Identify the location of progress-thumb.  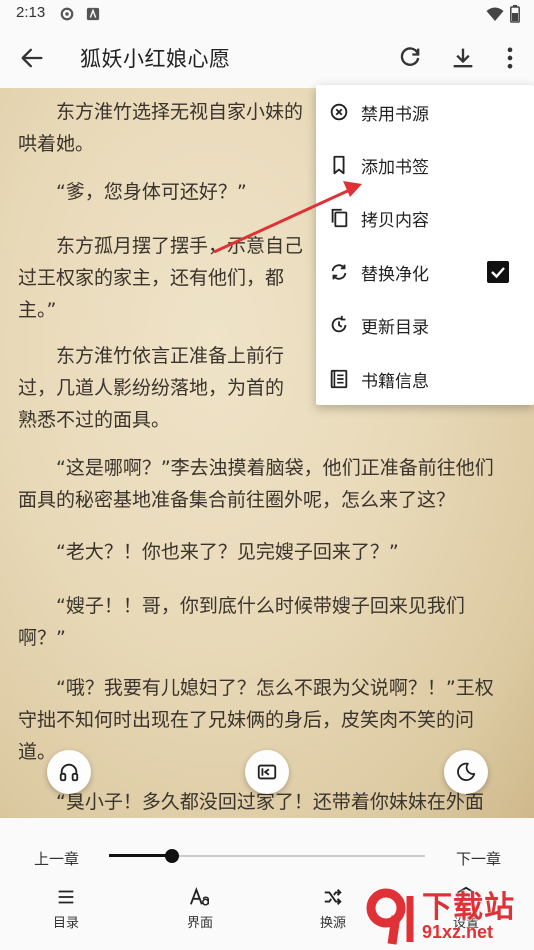
(172, 856).